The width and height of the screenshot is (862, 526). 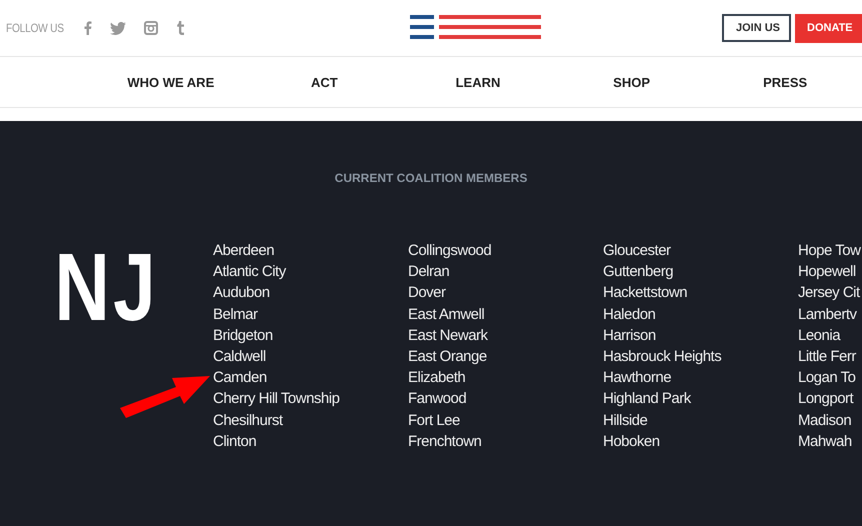 What do you see at coordinates (236, 314) in the screenshot?
I see `city-name: Belmar` at bounding box center [236, 314].